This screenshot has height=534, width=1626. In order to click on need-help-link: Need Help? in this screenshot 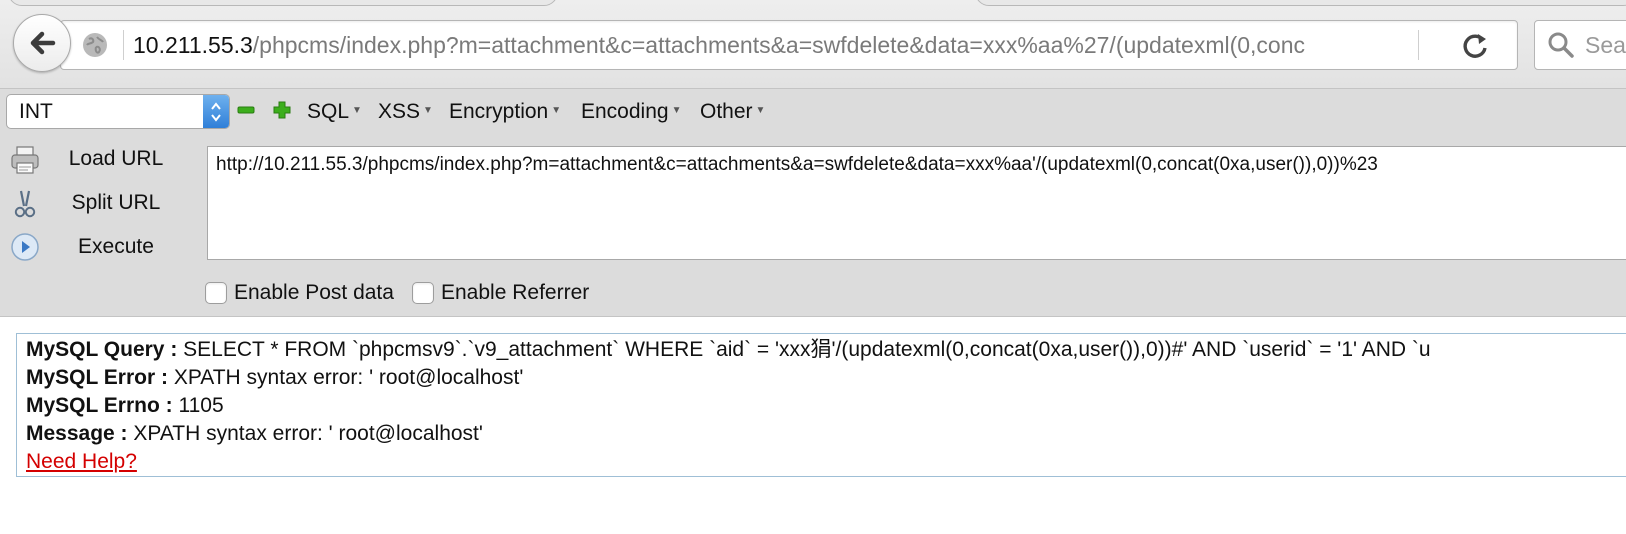, I will do `click(81, 461)`.